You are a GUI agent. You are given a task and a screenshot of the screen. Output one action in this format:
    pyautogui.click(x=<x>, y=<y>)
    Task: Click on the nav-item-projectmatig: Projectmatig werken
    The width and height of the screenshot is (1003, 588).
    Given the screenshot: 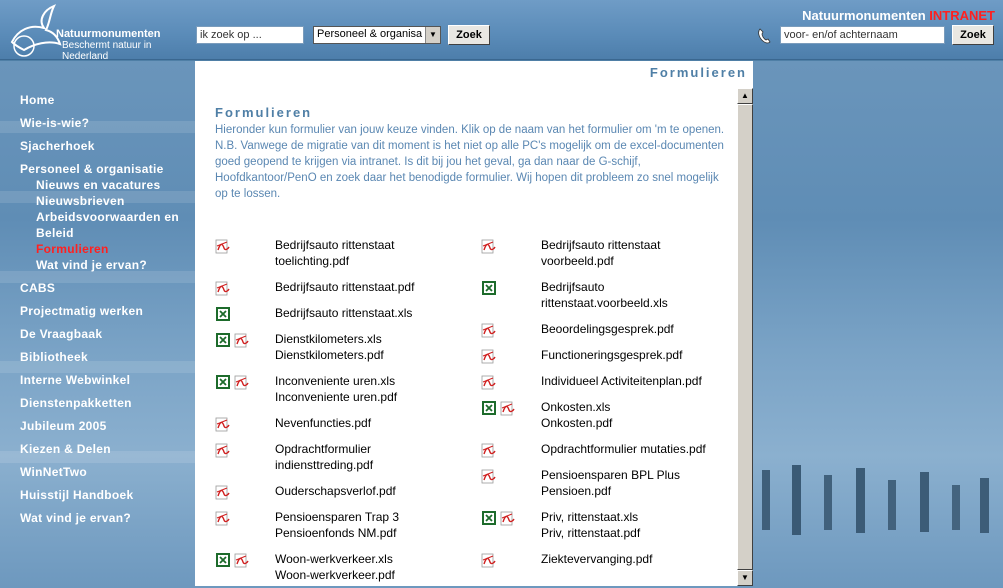 What is the action you would take?
    pyautogui.click(x=107, y=311)
    